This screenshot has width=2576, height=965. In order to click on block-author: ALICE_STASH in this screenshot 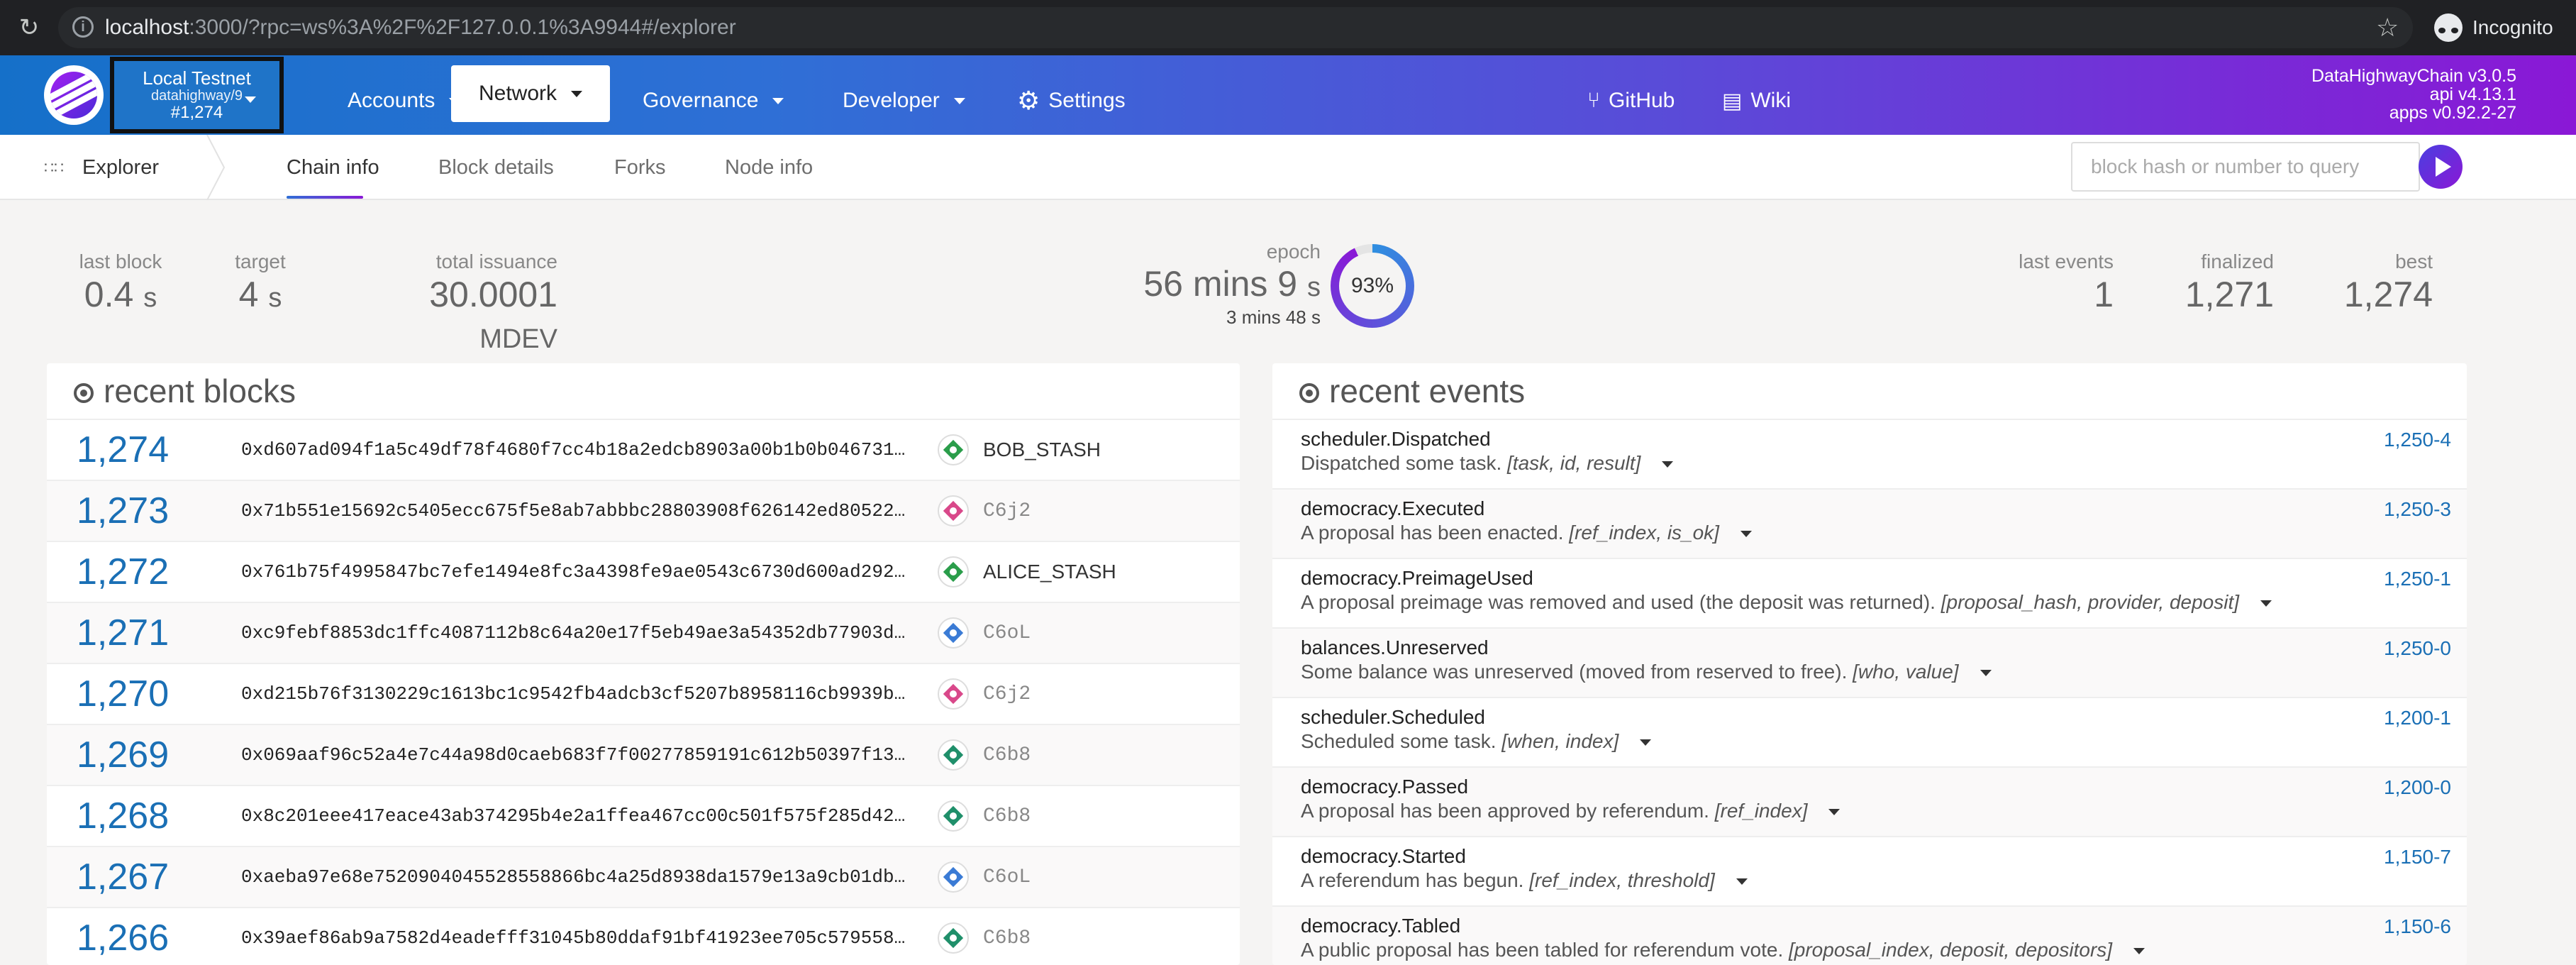, I will do `click(1049, 572)`.